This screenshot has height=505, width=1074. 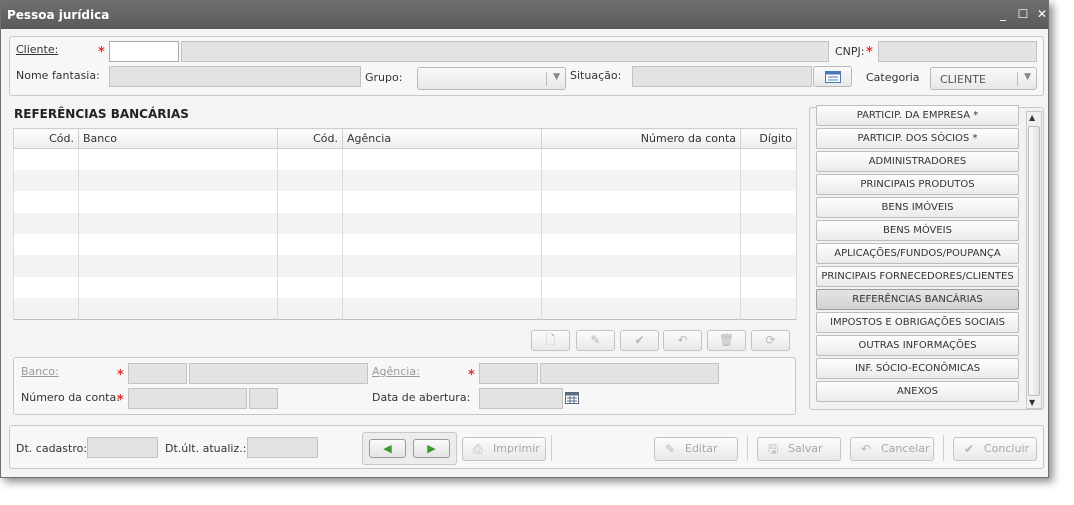 I want to click on salvar-button: 🖫 Salvar, so click(x=799, y=449).